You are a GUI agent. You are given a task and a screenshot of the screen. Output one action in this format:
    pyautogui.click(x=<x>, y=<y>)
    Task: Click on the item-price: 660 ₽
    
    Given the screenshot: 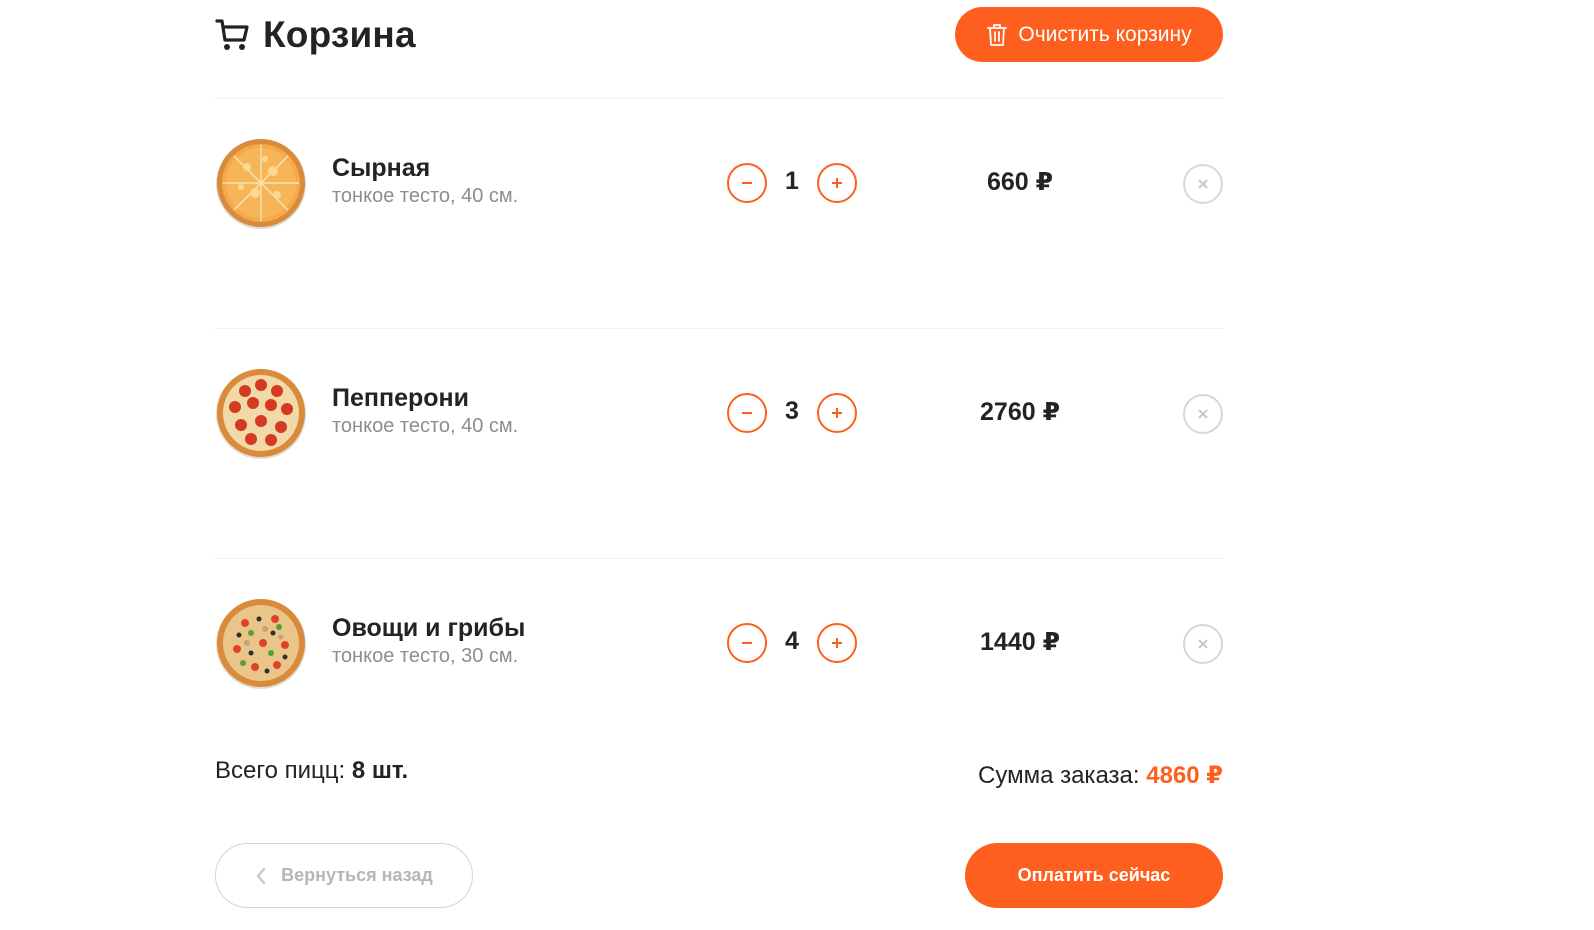 What is the action you would take?
    pyautogui.click(x=1020, y=182)
    